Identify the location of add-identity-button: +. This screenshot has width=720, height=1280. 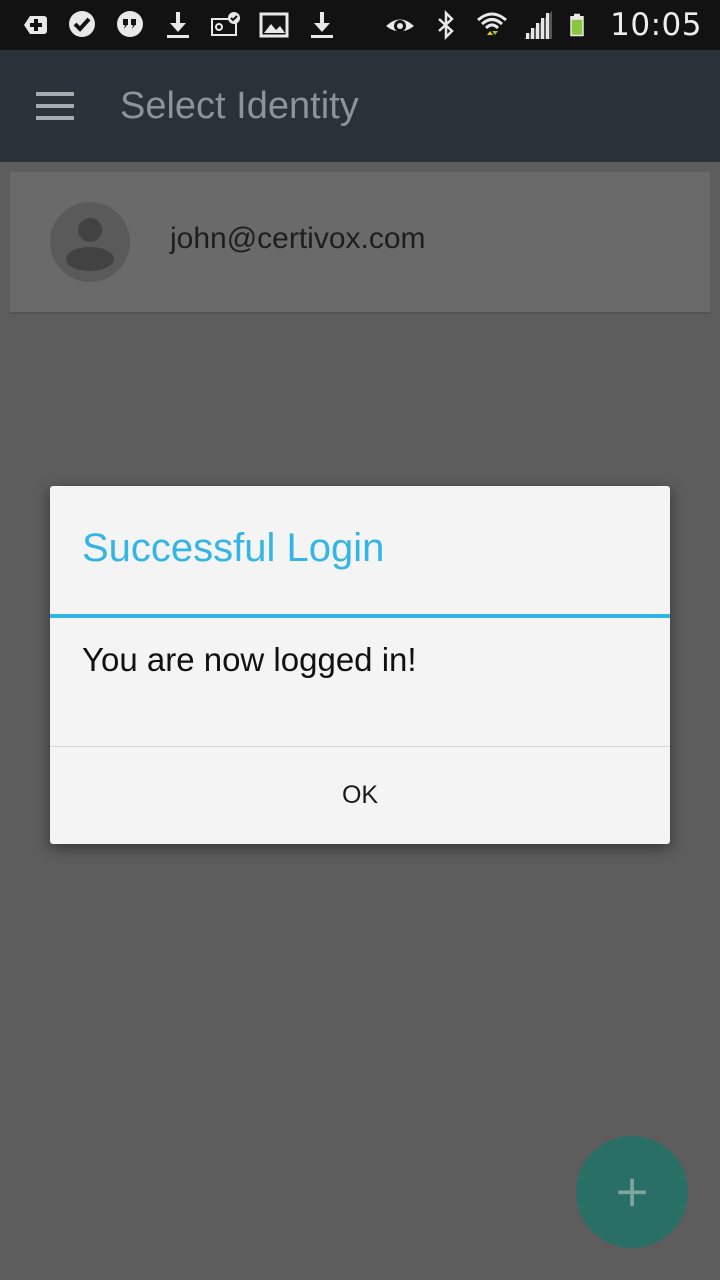
(632, 1192).